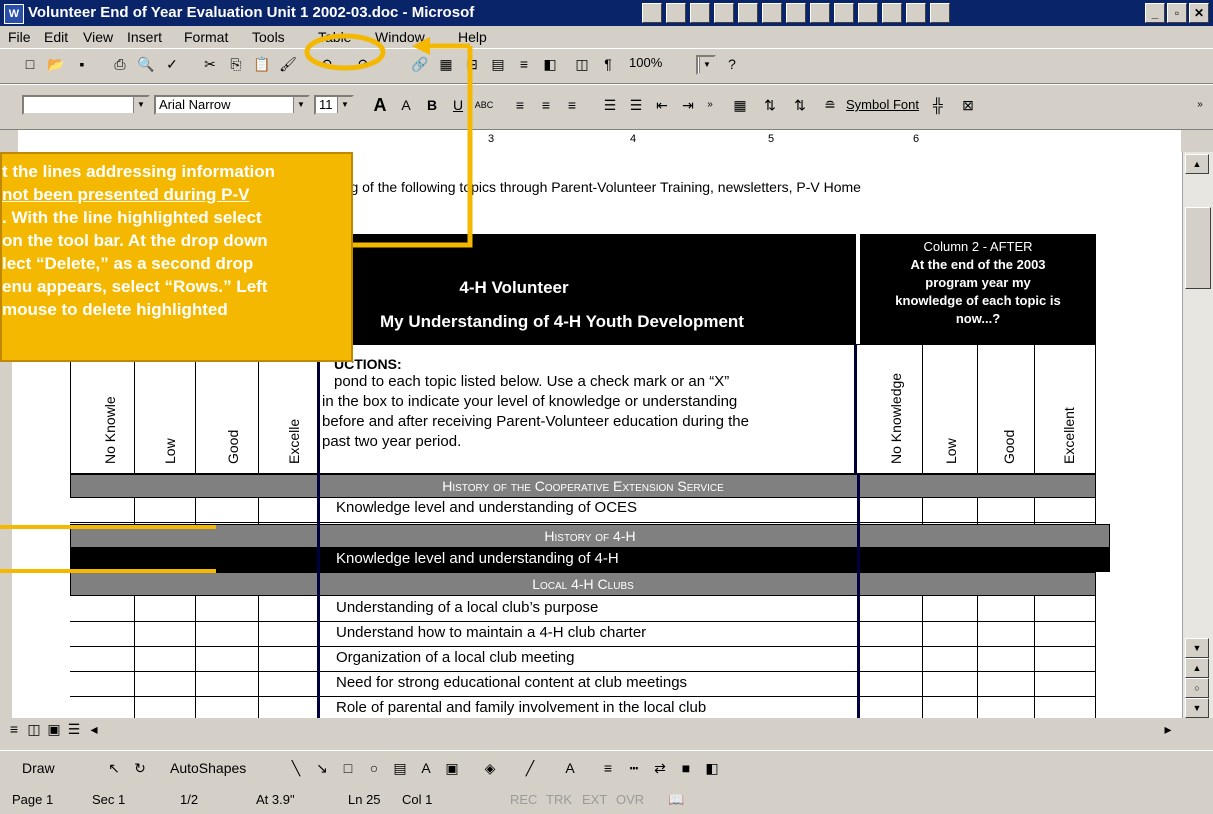  I want to click on connector-arrow, so click(413, 147).